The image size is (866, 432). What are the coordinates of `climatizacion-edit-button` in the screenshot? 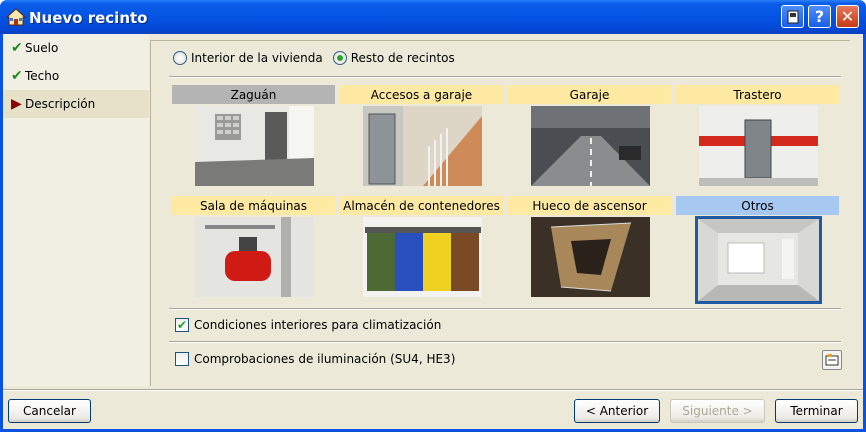 It's located at (832, 360).